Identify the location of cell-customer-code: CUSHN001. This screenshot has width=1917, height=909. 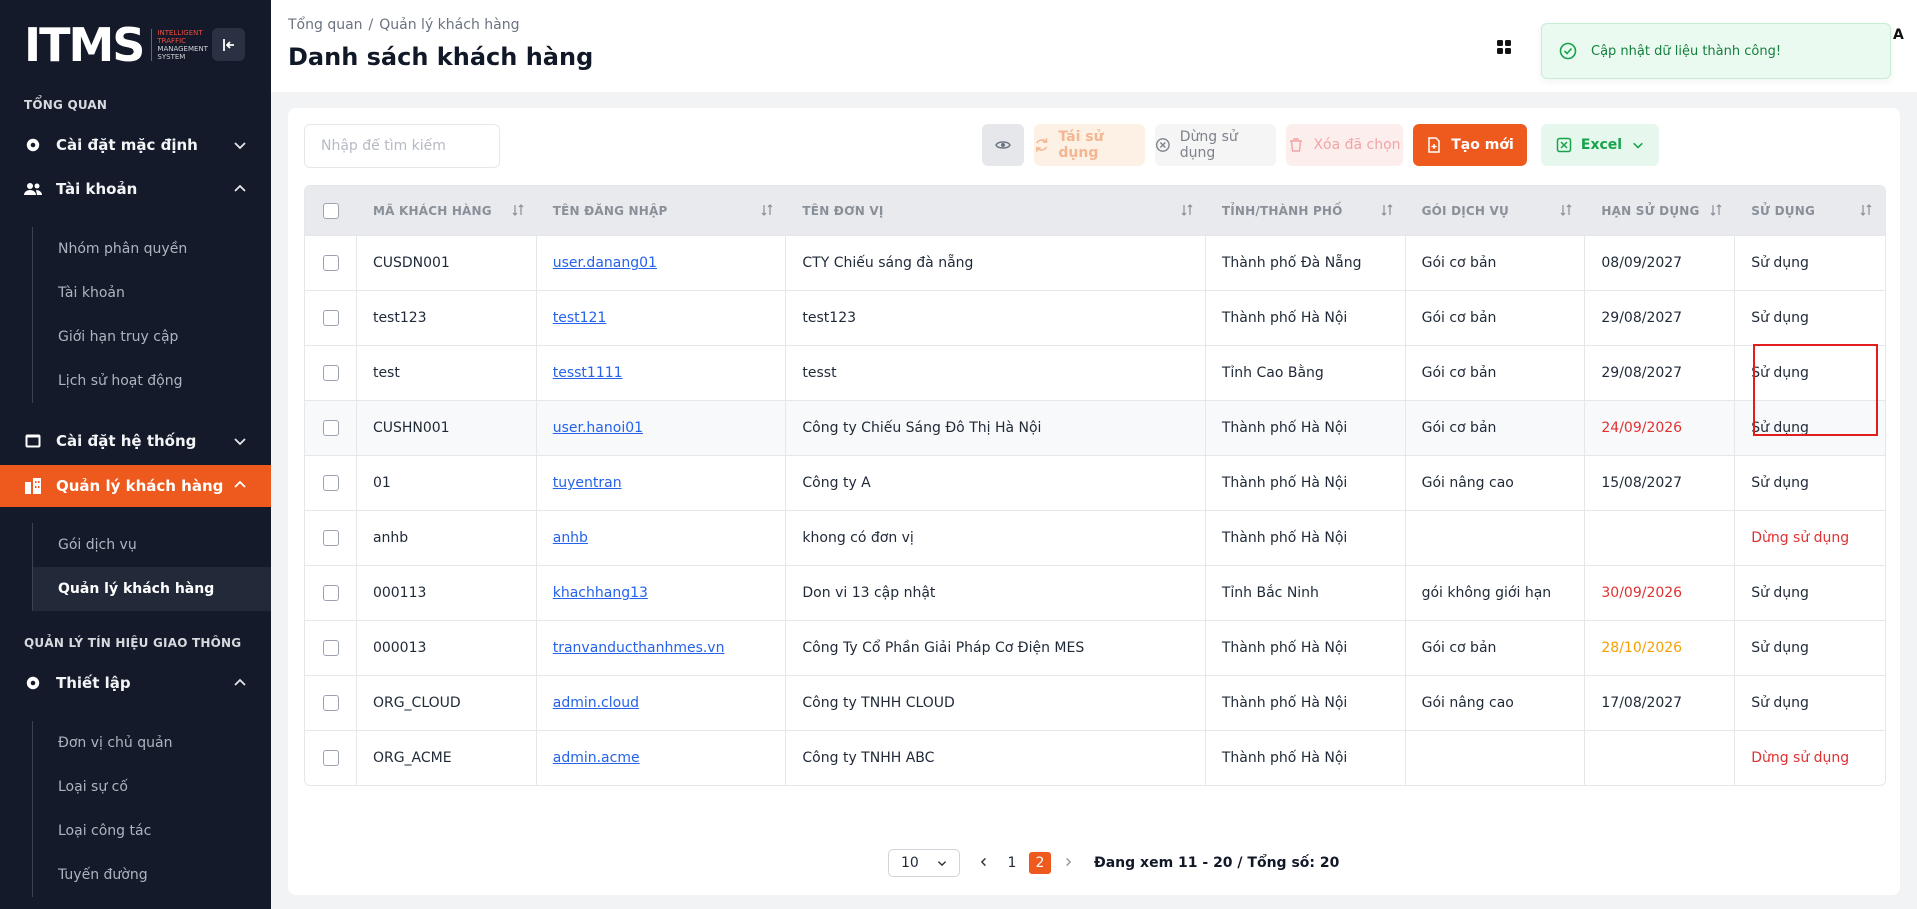
(447, 428).